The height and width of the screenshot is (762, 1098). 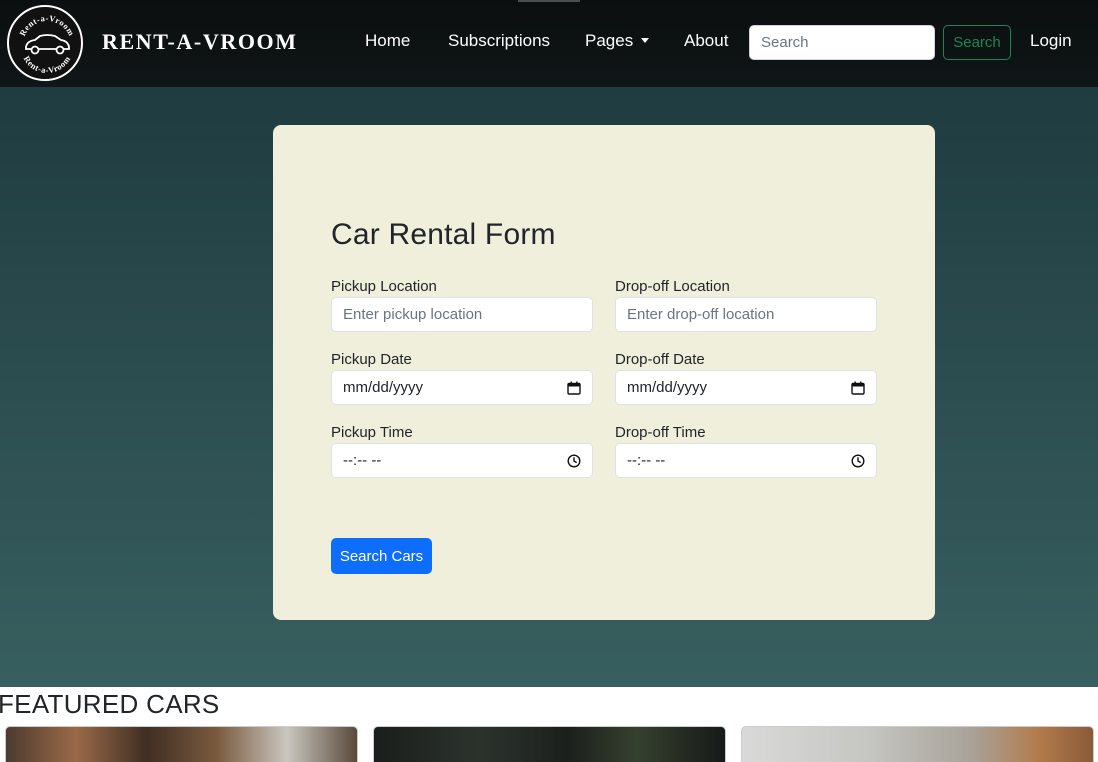 What do you see at coordinates (200, 42) in the screenshot?
I see `brand-name: RENT-A-VROOM` at bounding box center [200, 42].